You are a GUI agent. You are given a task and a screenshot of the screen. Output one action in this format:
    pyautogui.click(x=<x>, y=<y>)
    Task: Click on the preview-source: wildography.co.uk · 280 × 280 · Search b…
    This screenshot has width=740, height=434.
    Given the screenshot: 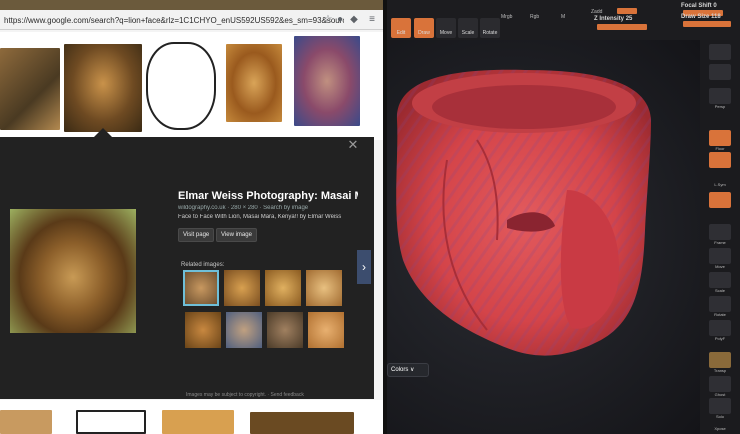 What is the action you would take?
    pyautogui.click(x=273, y=208)
    